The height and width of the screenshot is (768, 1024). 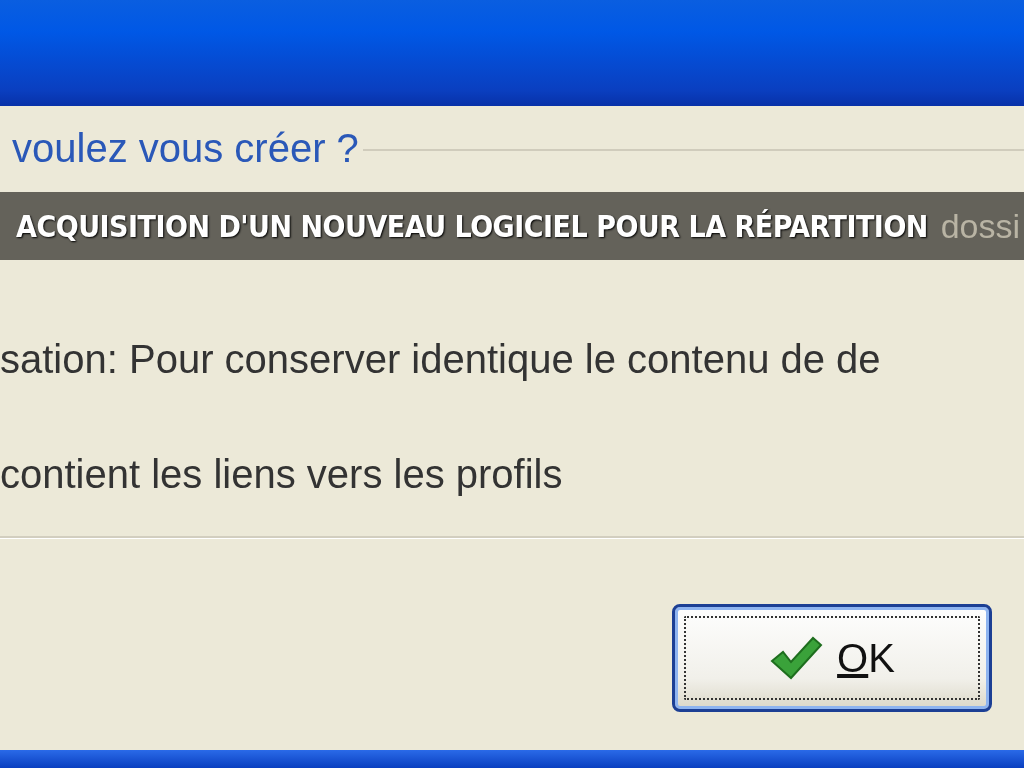 I want to click on option-description: contient les liens vers les profils, so click(x=281, y=474).